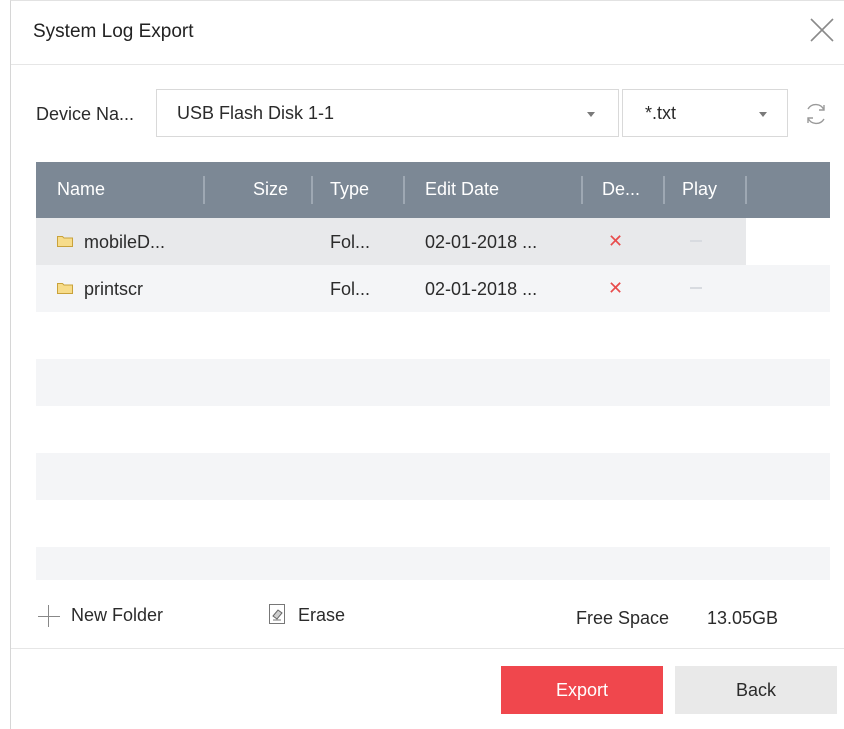 The width and height of the screenshot is (844, 729). Describe the element at coordinates (743, 618) in the screenshot. I see `free-space-value: 13.05GB` at that location.